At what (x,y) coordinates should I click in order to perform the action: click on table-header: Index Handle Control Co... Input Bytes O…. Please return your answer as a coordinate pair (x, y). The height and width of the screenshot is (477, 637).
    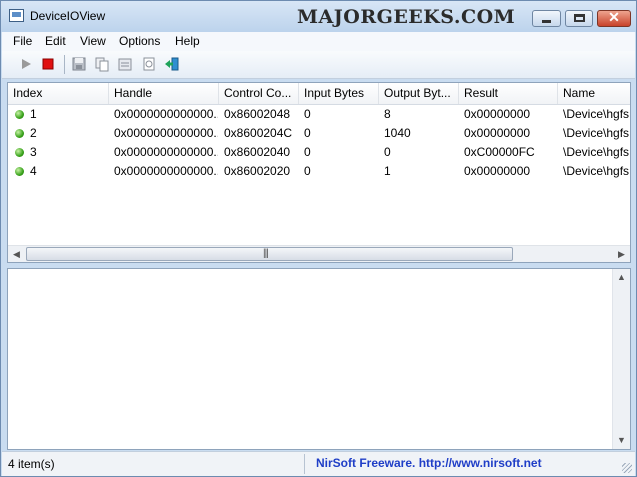
    Looking at the image, I should click on (319, 94).